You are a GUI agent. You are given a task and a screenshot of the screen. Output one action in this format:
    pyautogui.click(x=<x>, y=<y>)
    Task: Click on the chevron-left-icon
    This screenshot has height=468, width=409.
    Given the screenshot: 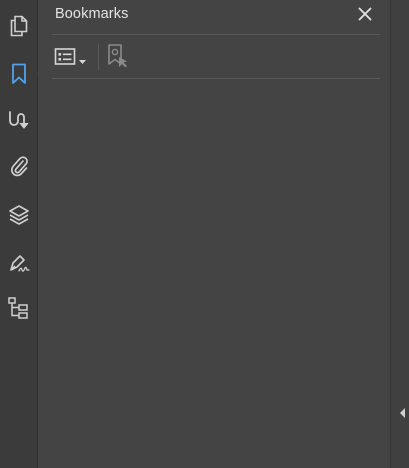 What is the action you would take?
    pyautogui.click(x=402, y=414)
    